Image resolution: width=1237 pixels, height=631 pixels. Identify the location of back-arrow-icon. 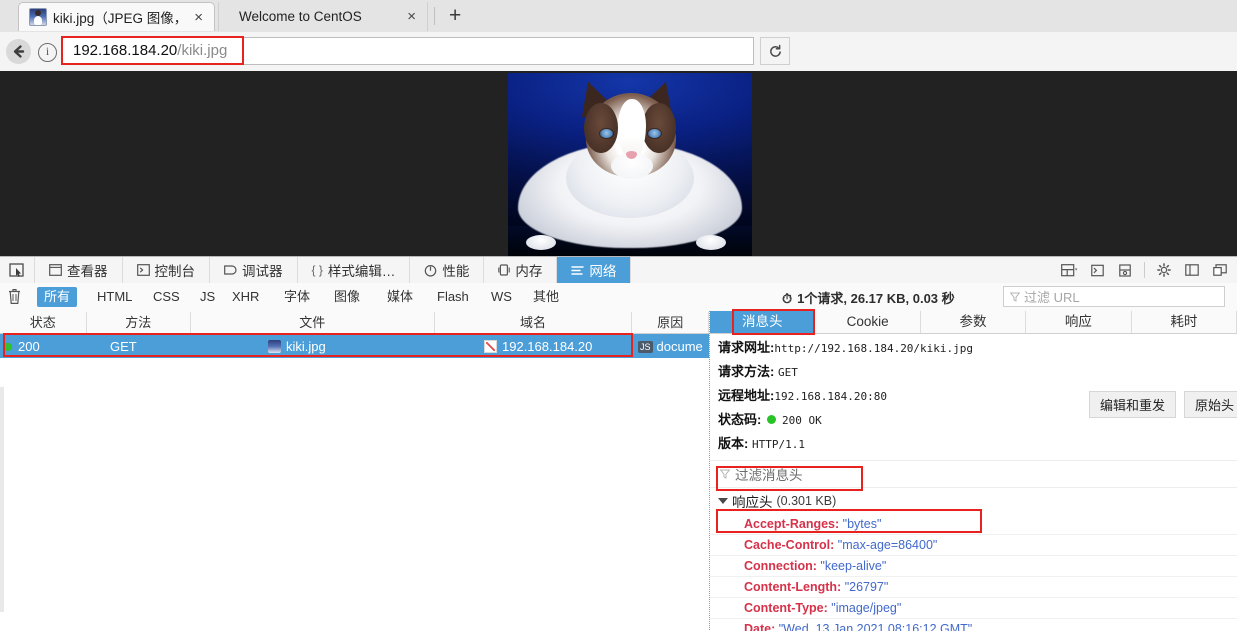
(18, 51).